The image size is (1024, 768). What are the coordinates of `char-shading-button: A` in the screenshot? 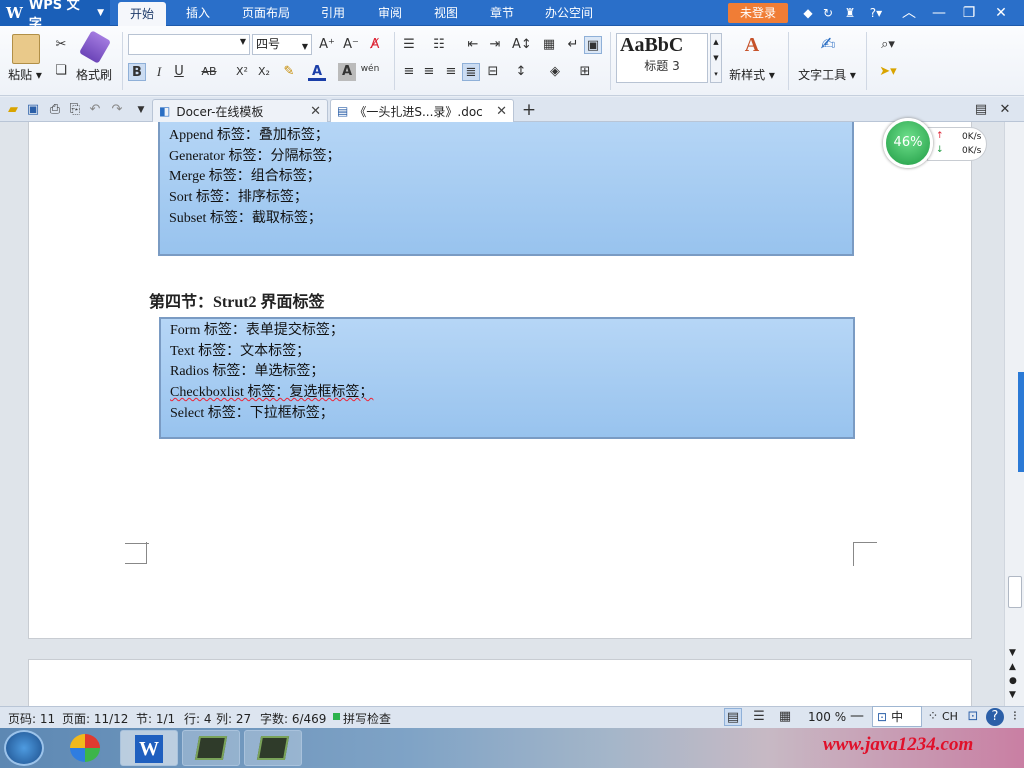 It's located at (347, 72).